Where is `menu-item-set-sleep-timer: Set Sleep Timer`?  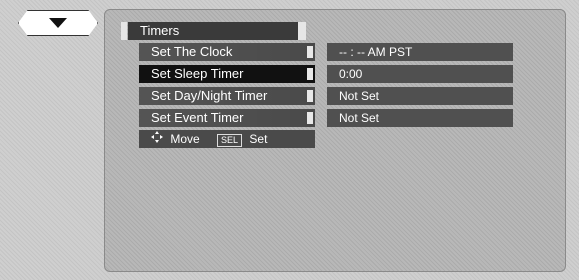 menu-item-set-sleep-timer: Set Sleep Timer is located at coordinates (227, 74).